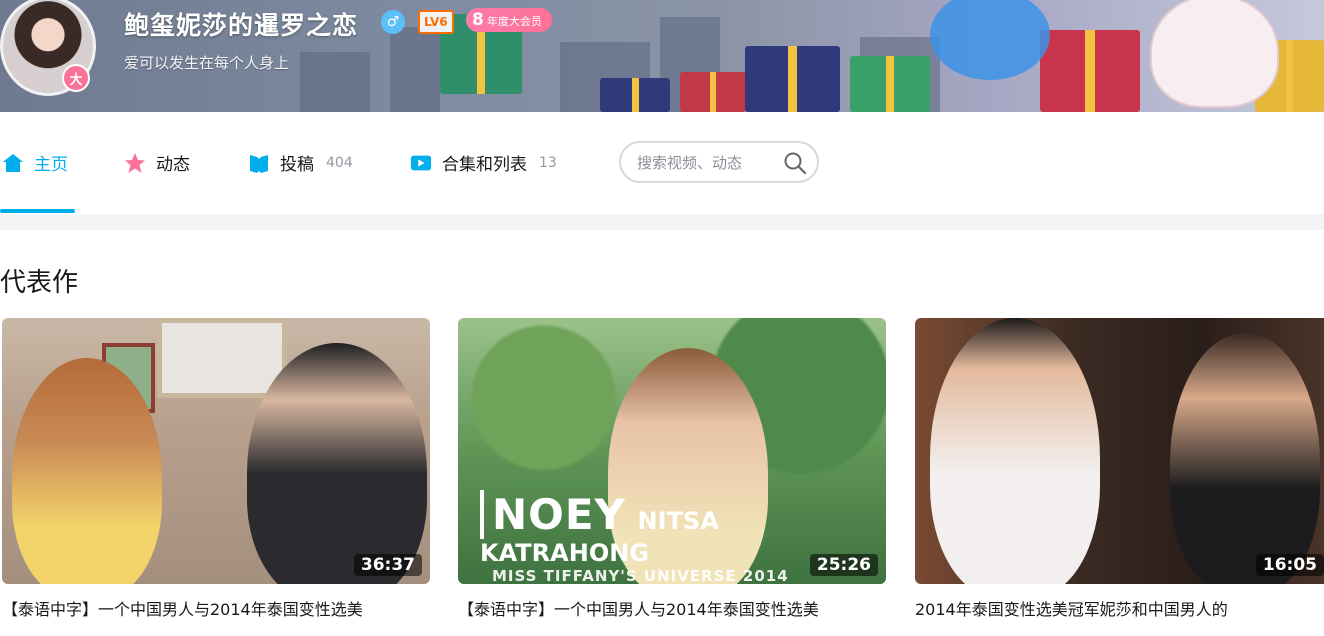 The image size is (1324, 636). What do you see at coordinates (1214, 54) in the screenshot?
I see `banner-plush-rabbit` at bounding box center [1214, 54].